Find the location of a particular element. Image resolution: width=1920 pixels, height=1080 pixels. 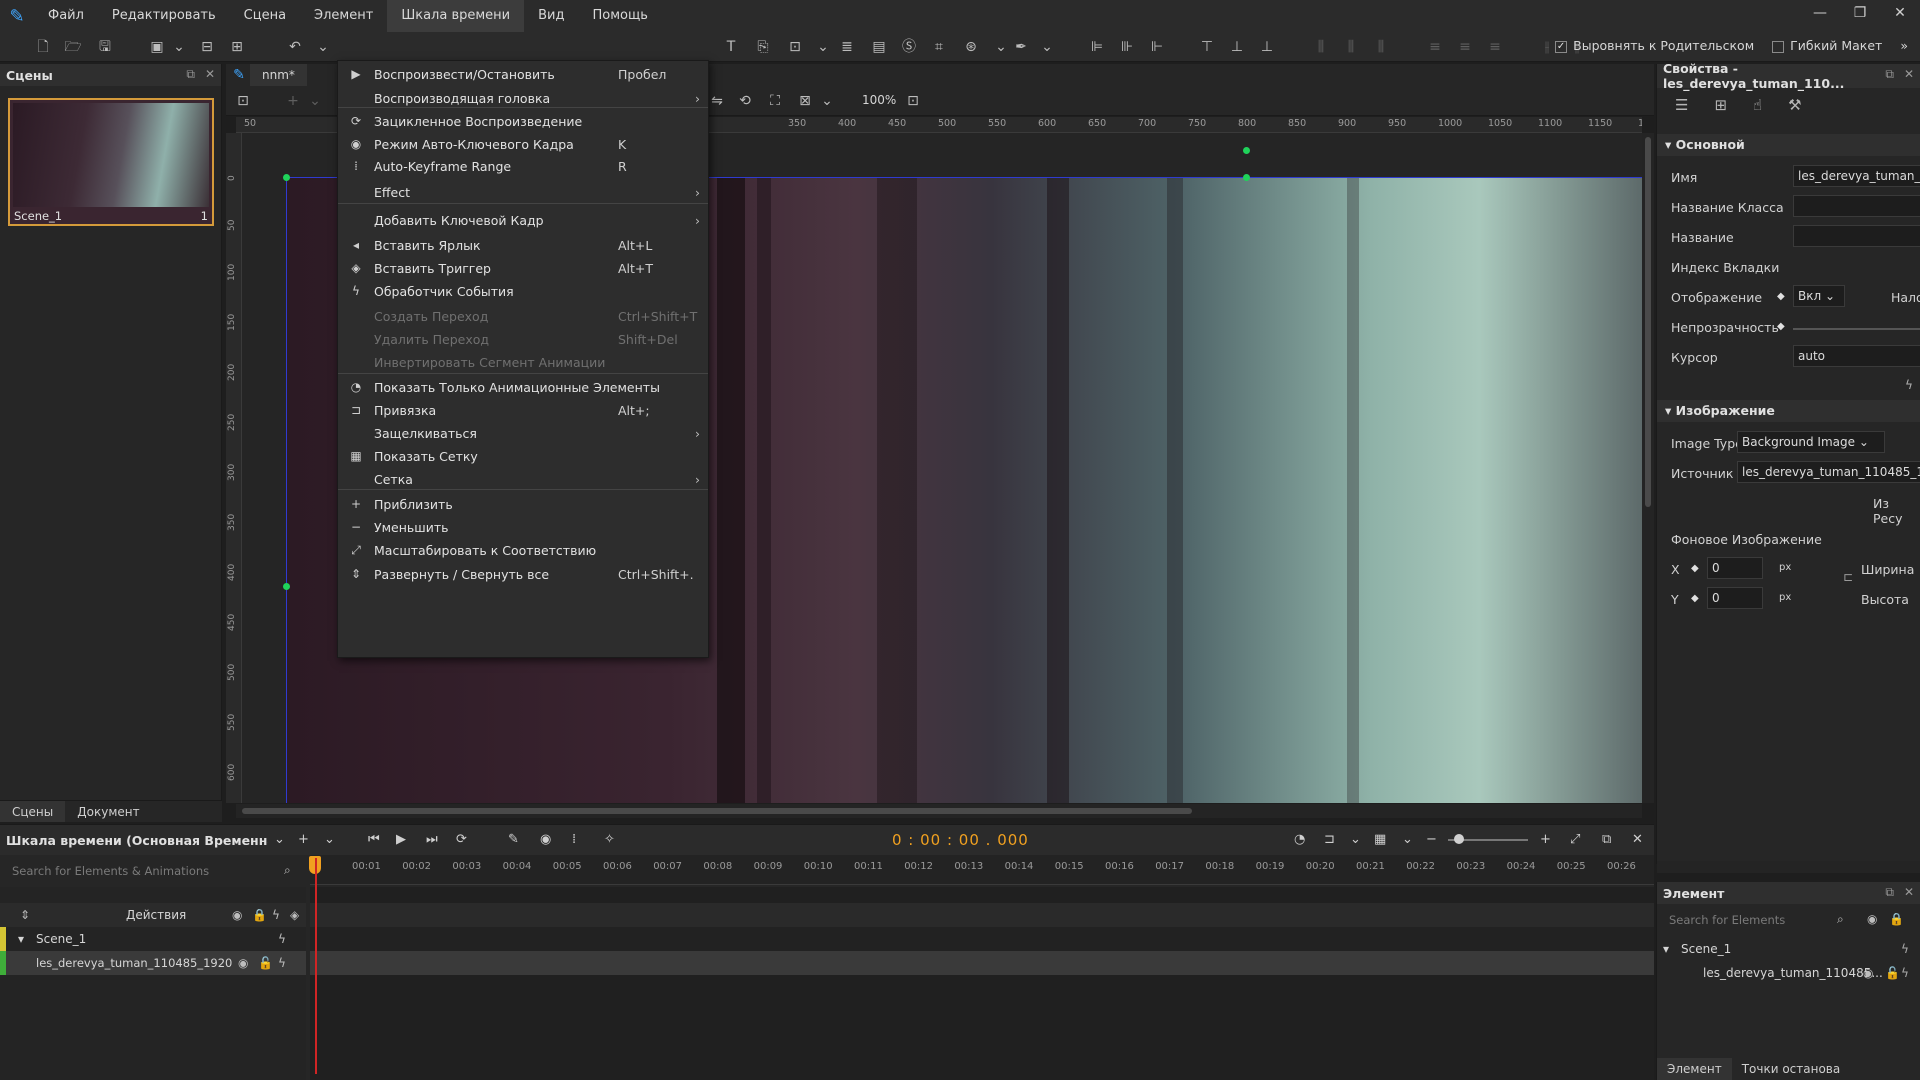

tab-document-nnm: nnm* is located at coordinates (278, 75).